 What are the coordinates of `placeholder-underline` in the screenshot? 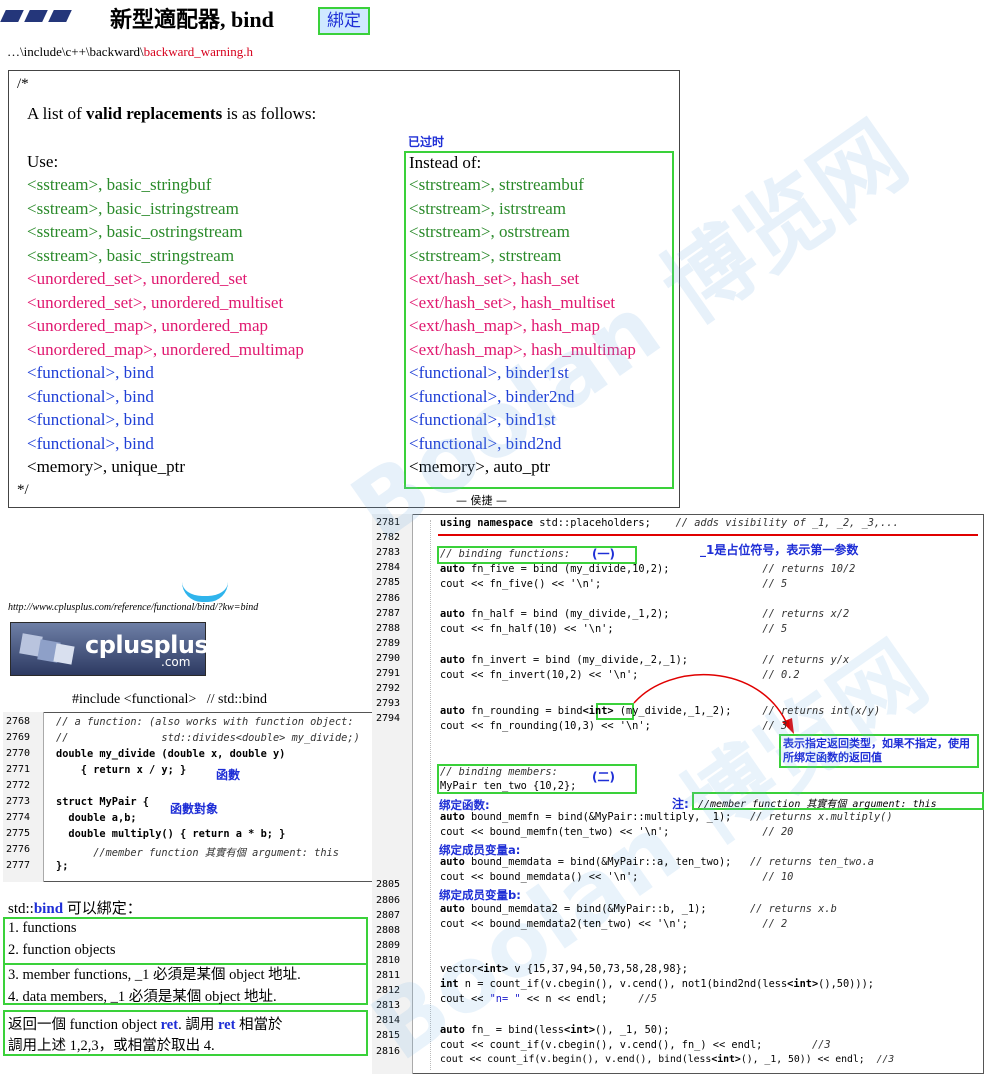 It's located at (708, 535).